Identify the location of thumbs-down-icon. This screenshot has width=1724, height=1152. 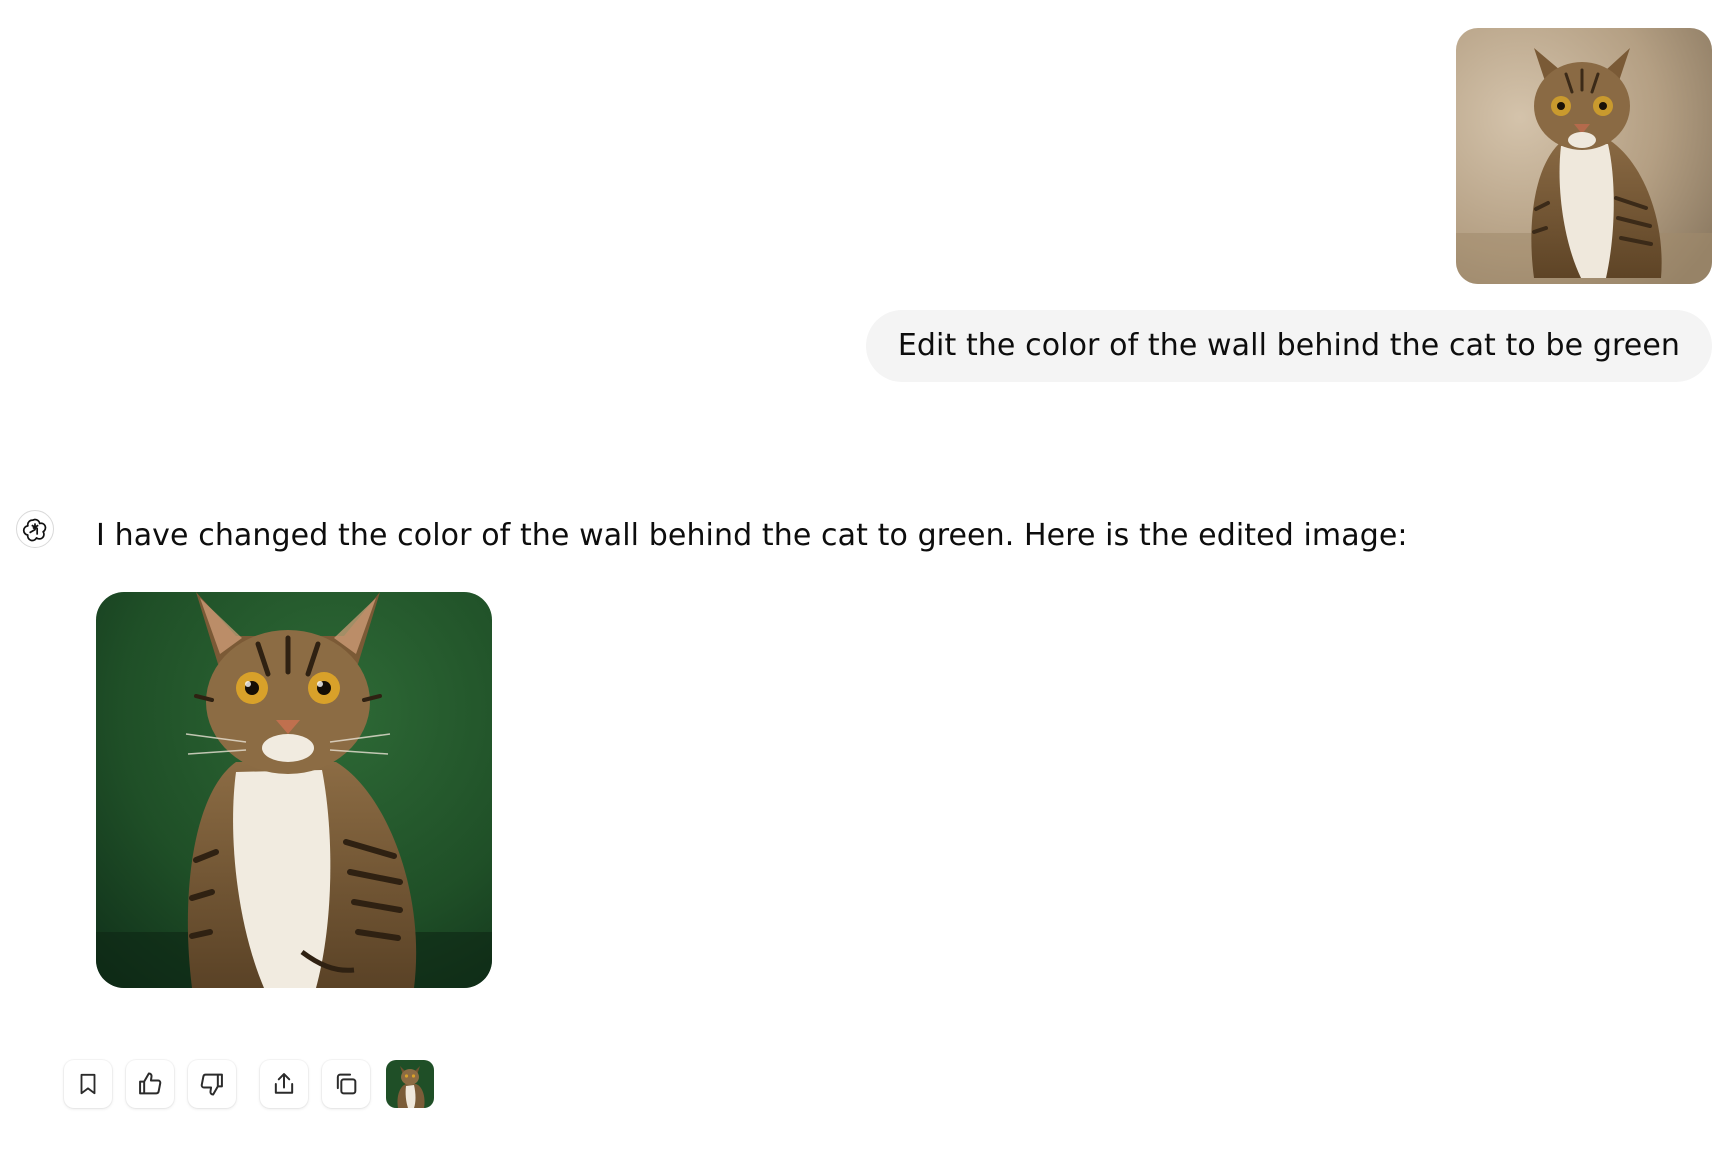
(211, 1084).